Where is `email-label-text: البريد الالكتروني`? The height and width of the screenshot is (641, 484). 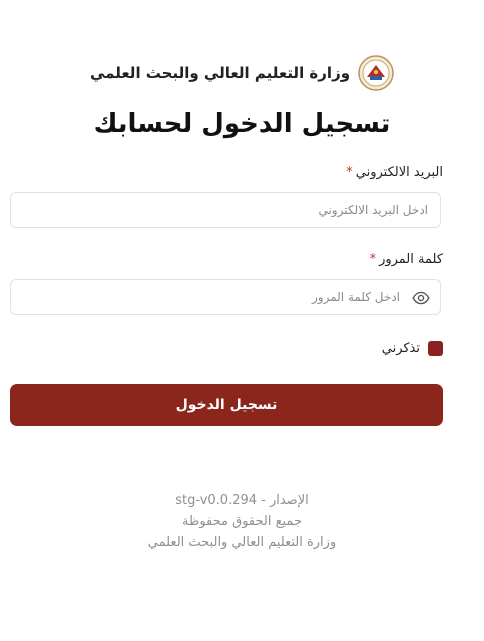
email-label-text: البريد الالكتروني is located at coordinates (399, 172).